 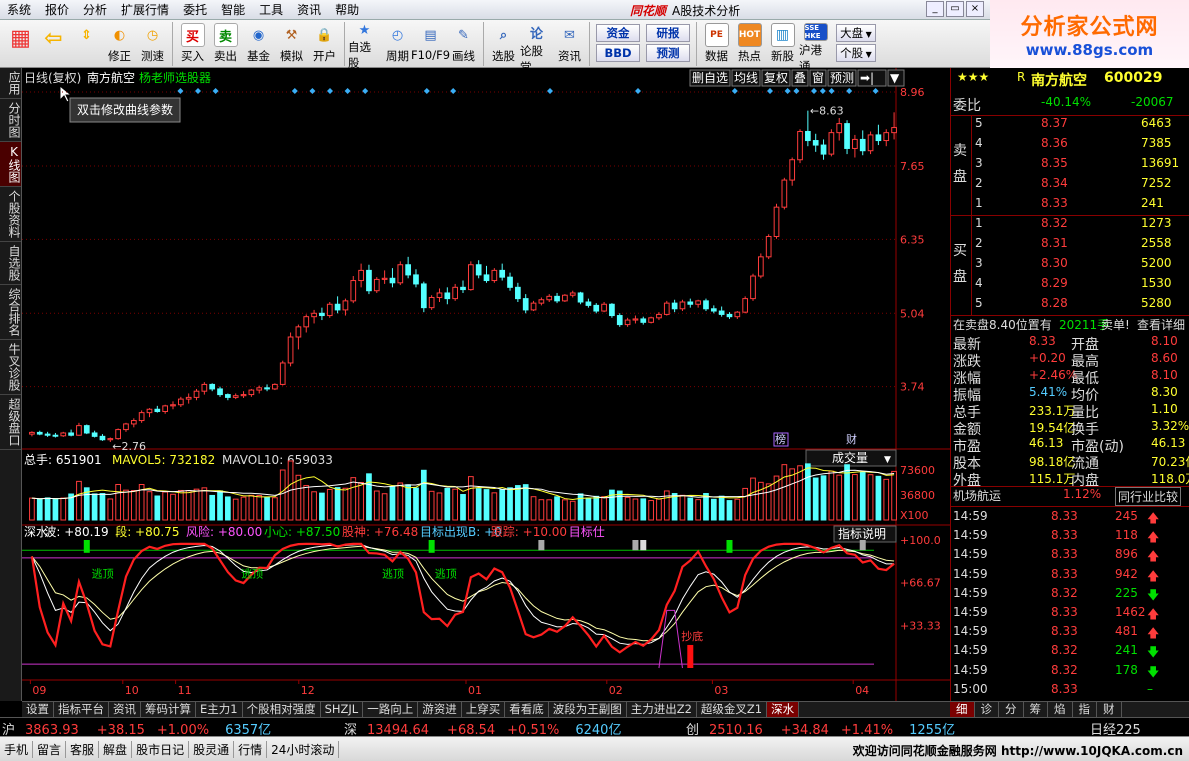 What do you see at coordinates (119, 43) in the screenshot?
I see `toolbar-button-3: ◐ 修正` at bounding box center [119, 43].